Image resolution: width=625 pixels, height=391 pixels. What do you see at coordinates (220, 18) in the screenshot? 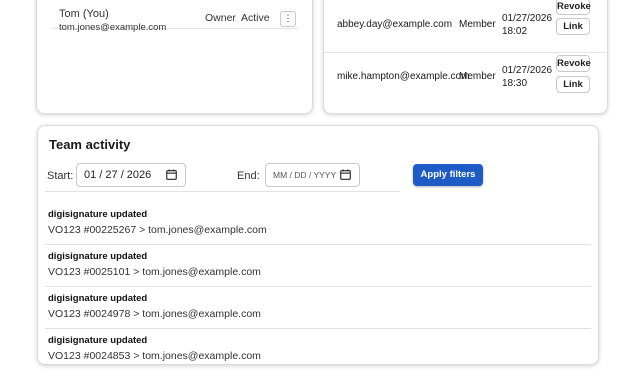
I see `member-role: Owner` at bounding box center [220, 18].